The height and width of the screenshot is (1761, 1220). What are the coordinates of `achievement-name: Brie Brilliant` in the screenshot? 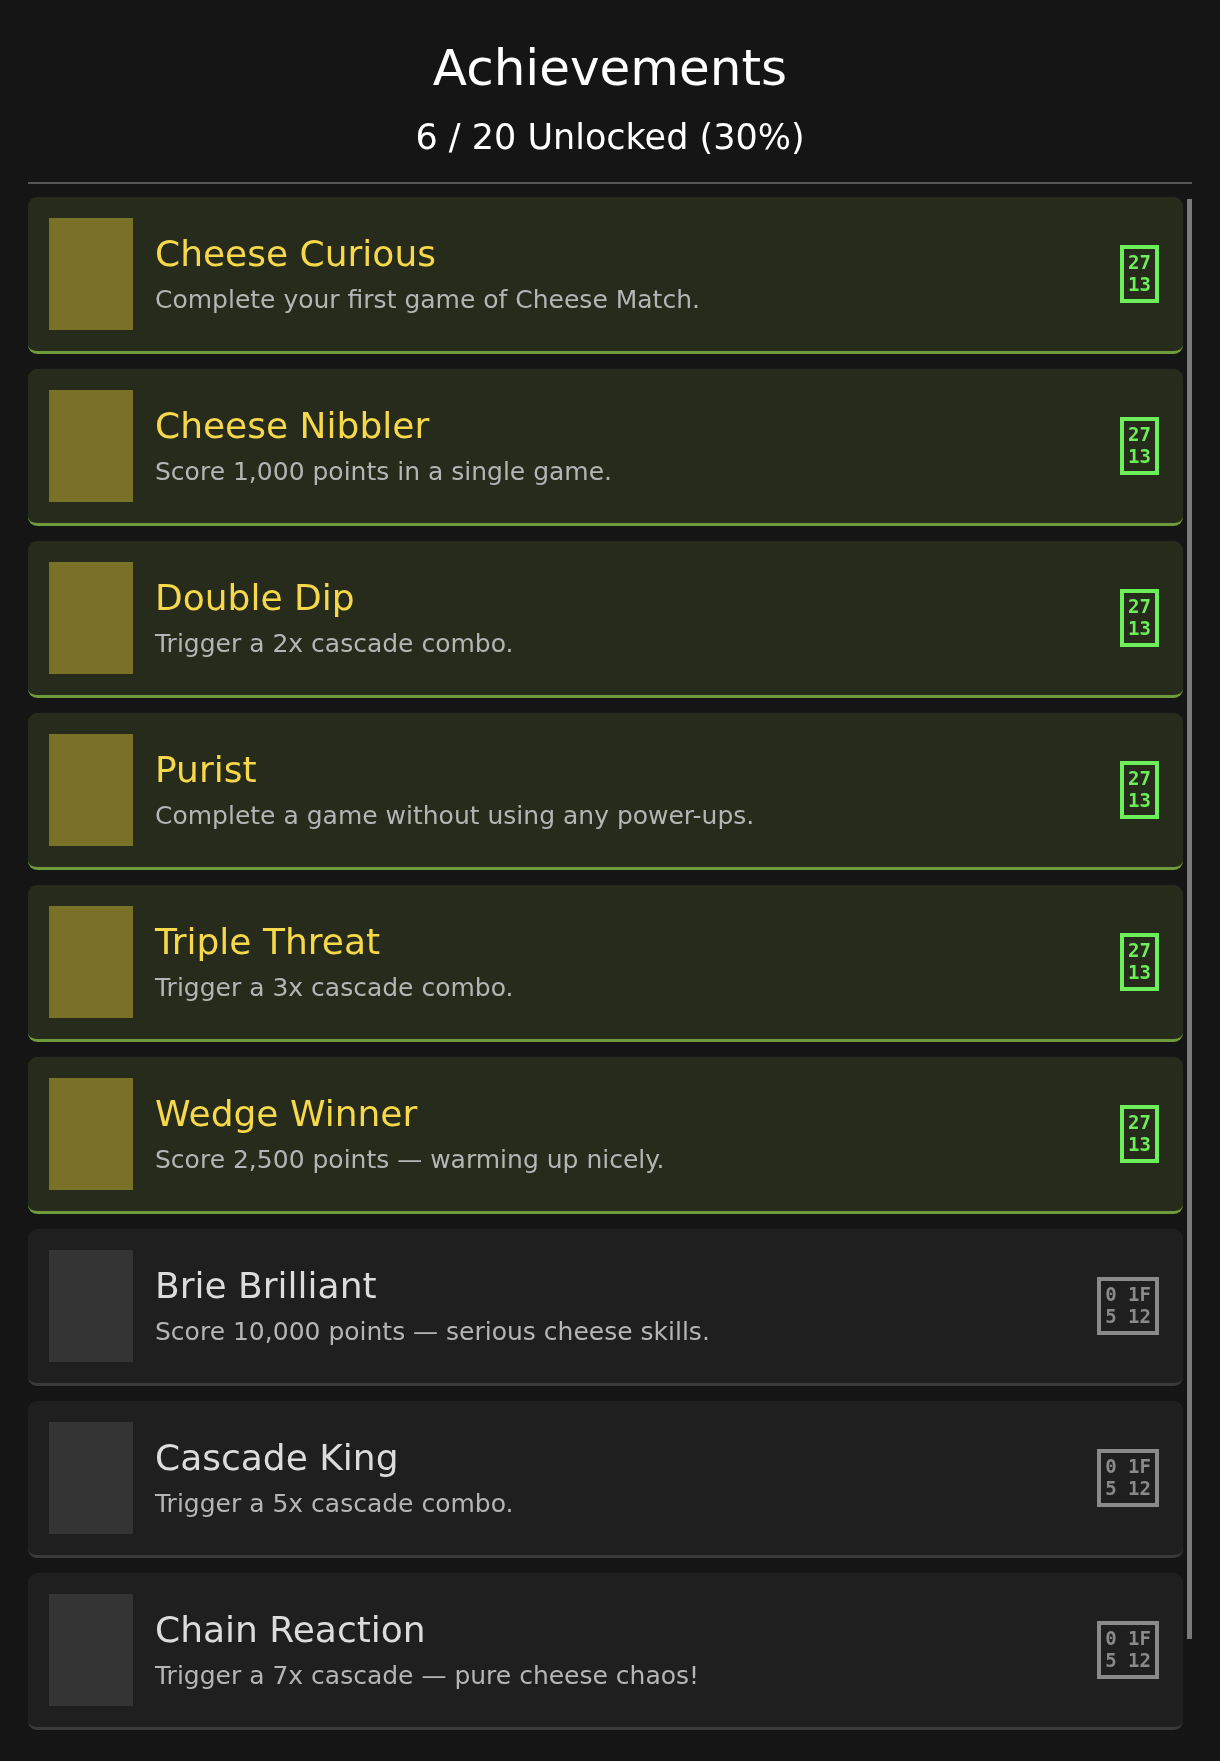 It's located at (266, 1286).